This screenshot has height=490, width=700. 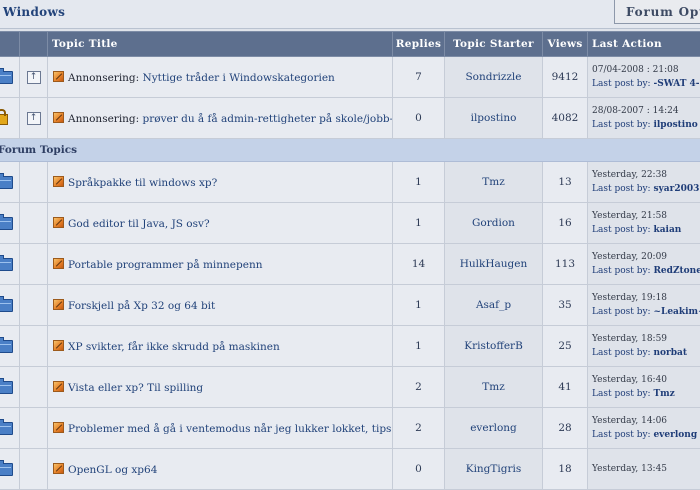 What do you see at coordinates (646, 70) in the screenshot?
I see `last-action-time: 07/04-2008 : 21:08` at bounding box center [646, 70].